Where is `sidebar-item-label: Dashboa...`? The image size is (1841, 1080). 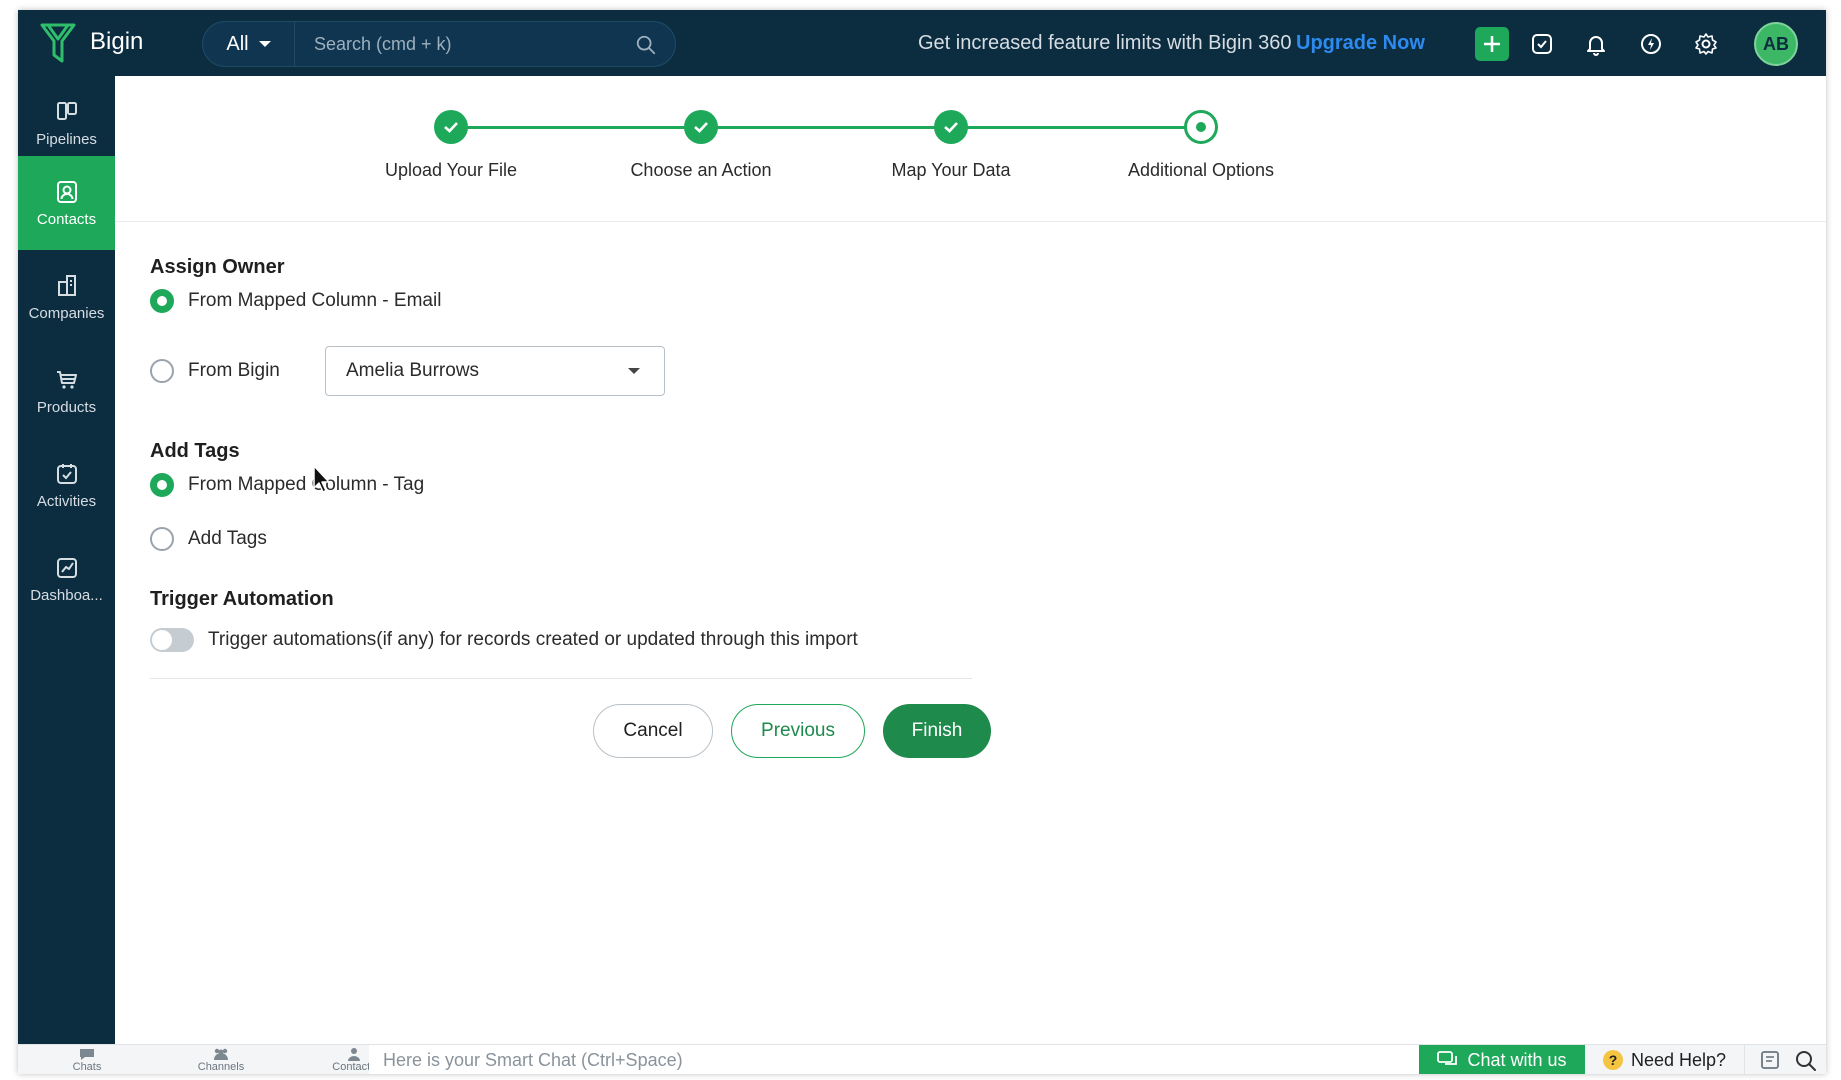 sidebar-item-label: Dashboa... is located at coordinates (66, 595).